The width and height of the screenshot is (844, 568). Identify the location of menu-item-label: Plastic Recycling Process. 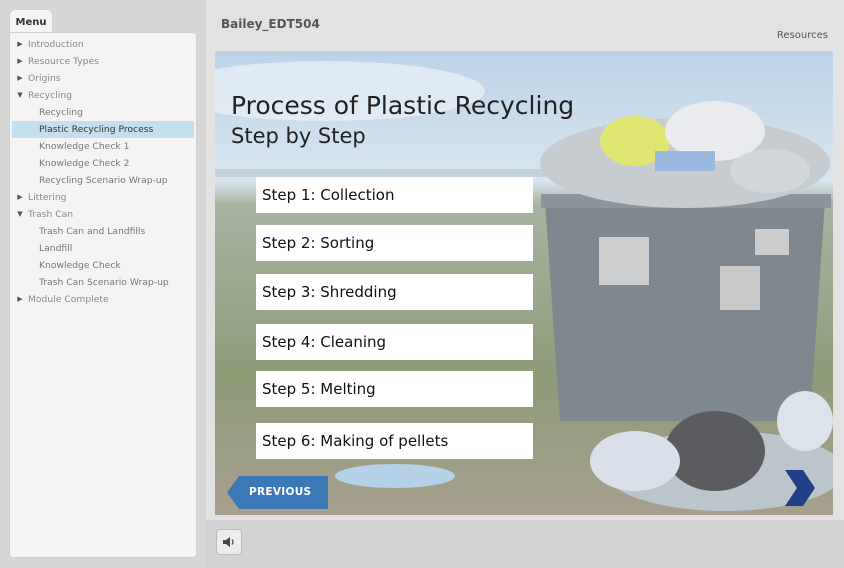
(96, 129).